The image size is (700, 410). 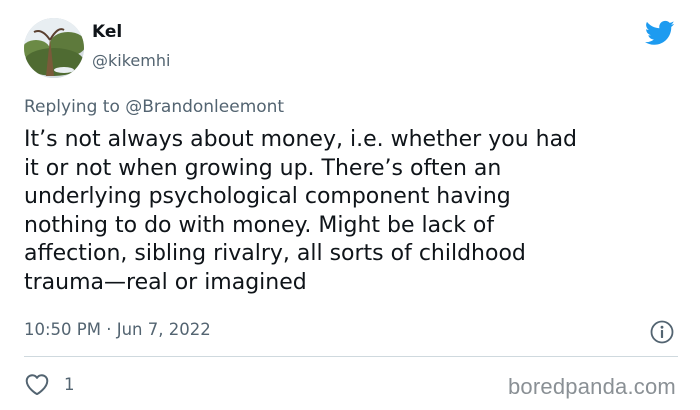 I want to click on avatar, so click(x=54, y=48).